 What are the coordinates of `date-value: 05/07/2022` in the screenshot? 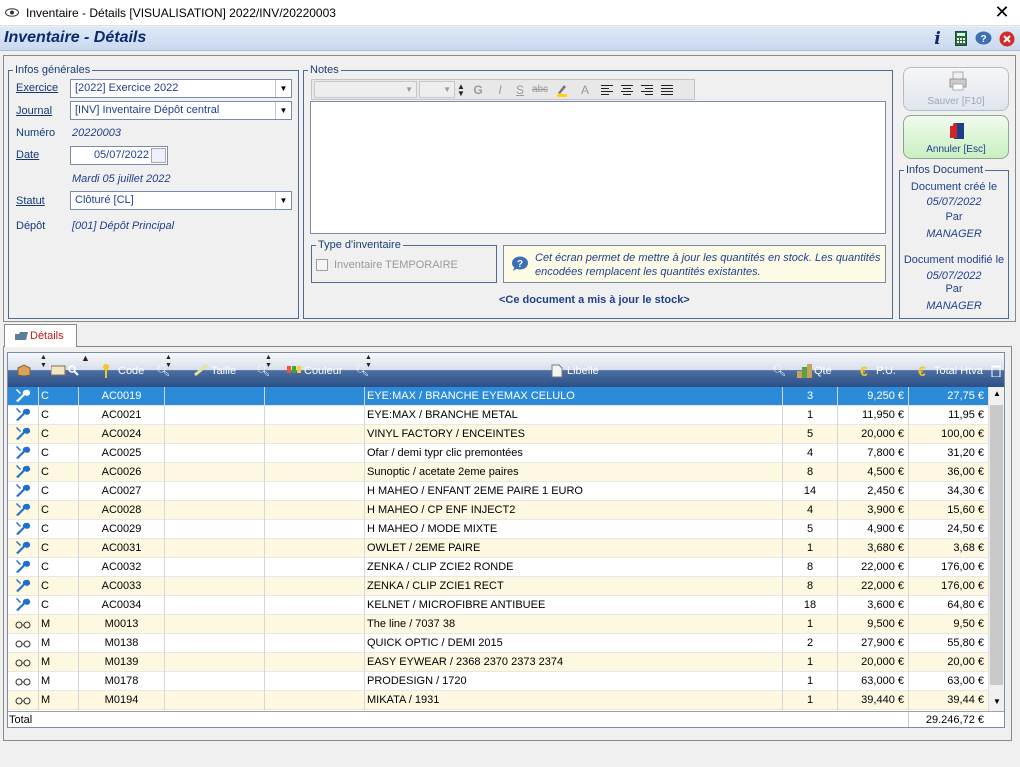 It's located at (121, 155).